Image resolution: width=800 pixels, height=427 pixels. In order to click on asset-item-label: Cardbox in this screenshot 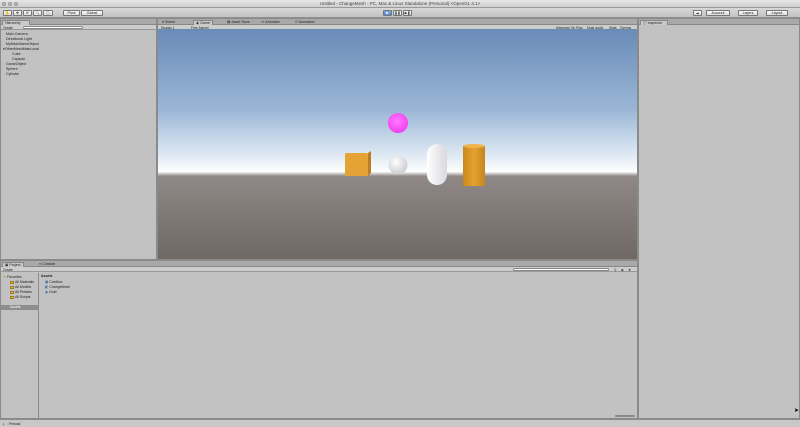, I will do `click(56, 282)`.